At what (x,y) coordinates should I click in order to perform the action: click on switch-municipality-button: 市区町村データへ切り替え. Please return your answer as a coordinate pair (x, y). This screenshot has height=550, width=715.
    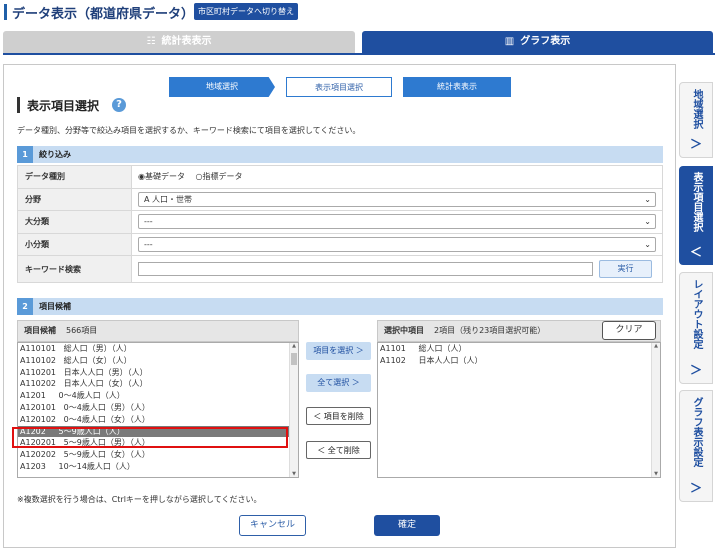
    Looking at the image, I should click on (246, 11).